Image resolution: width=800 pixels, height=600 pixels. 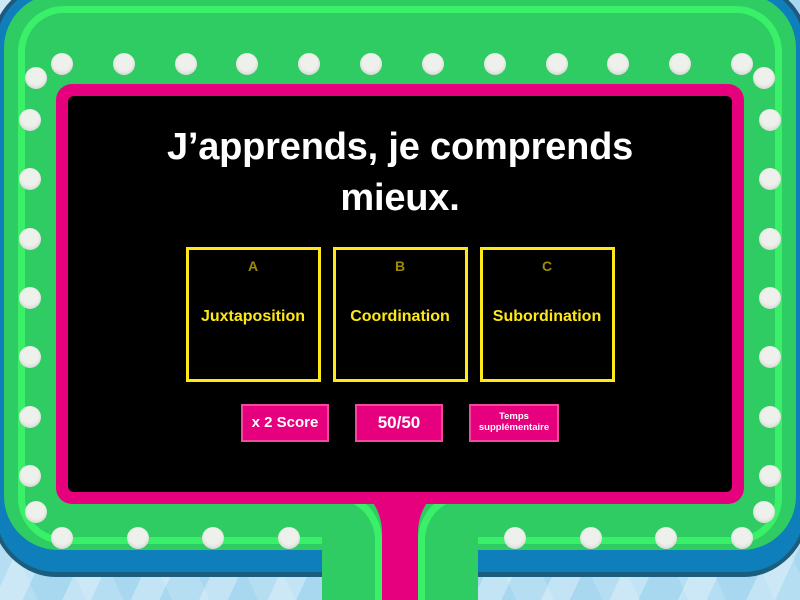 What do you see at coordinates (764, 78) in the screenshot?
I see `marquee-light-corner-tr` at bounding box center [764, 78].